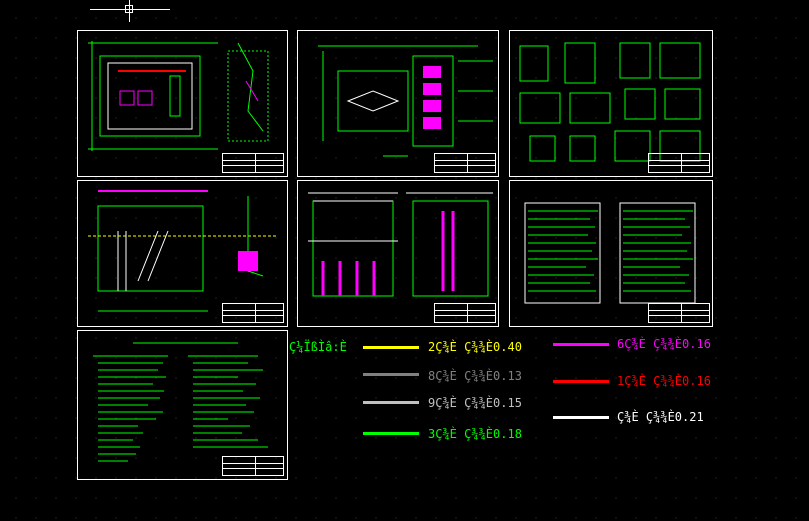  I want to click on drawing-sheet-section-a, so click(182, 253).